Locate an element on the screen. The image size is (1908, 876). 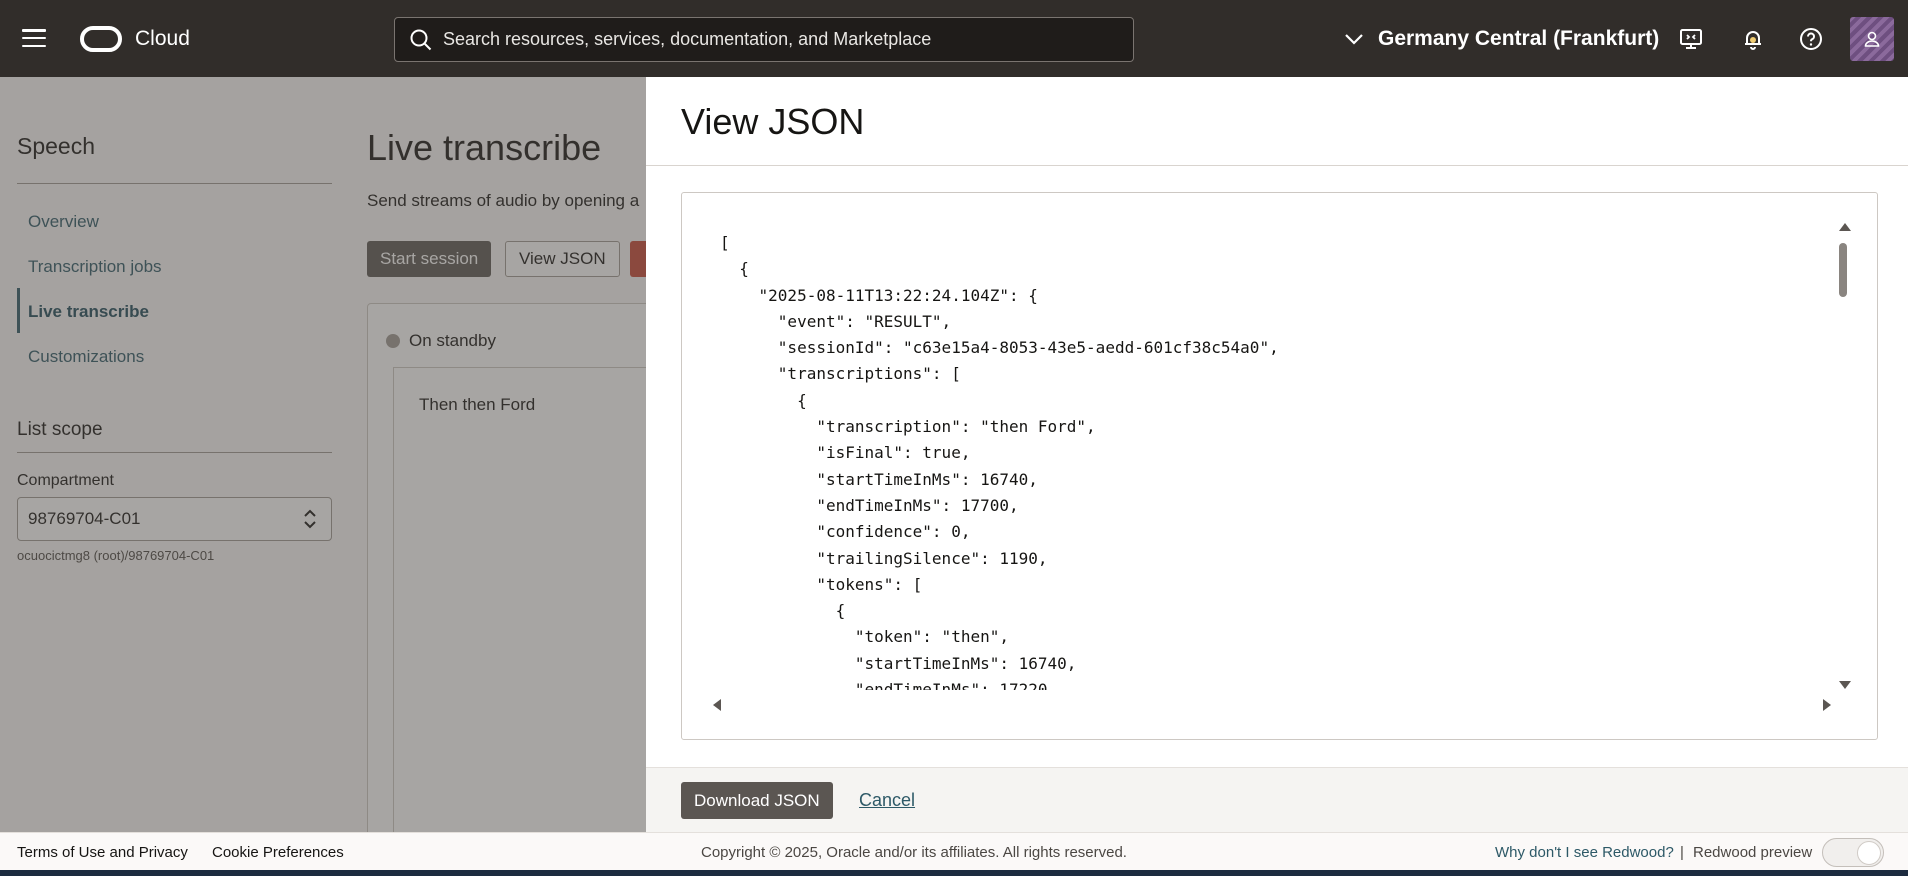
scroll-down-arrow-icon is located at coordinates (1845, 685).